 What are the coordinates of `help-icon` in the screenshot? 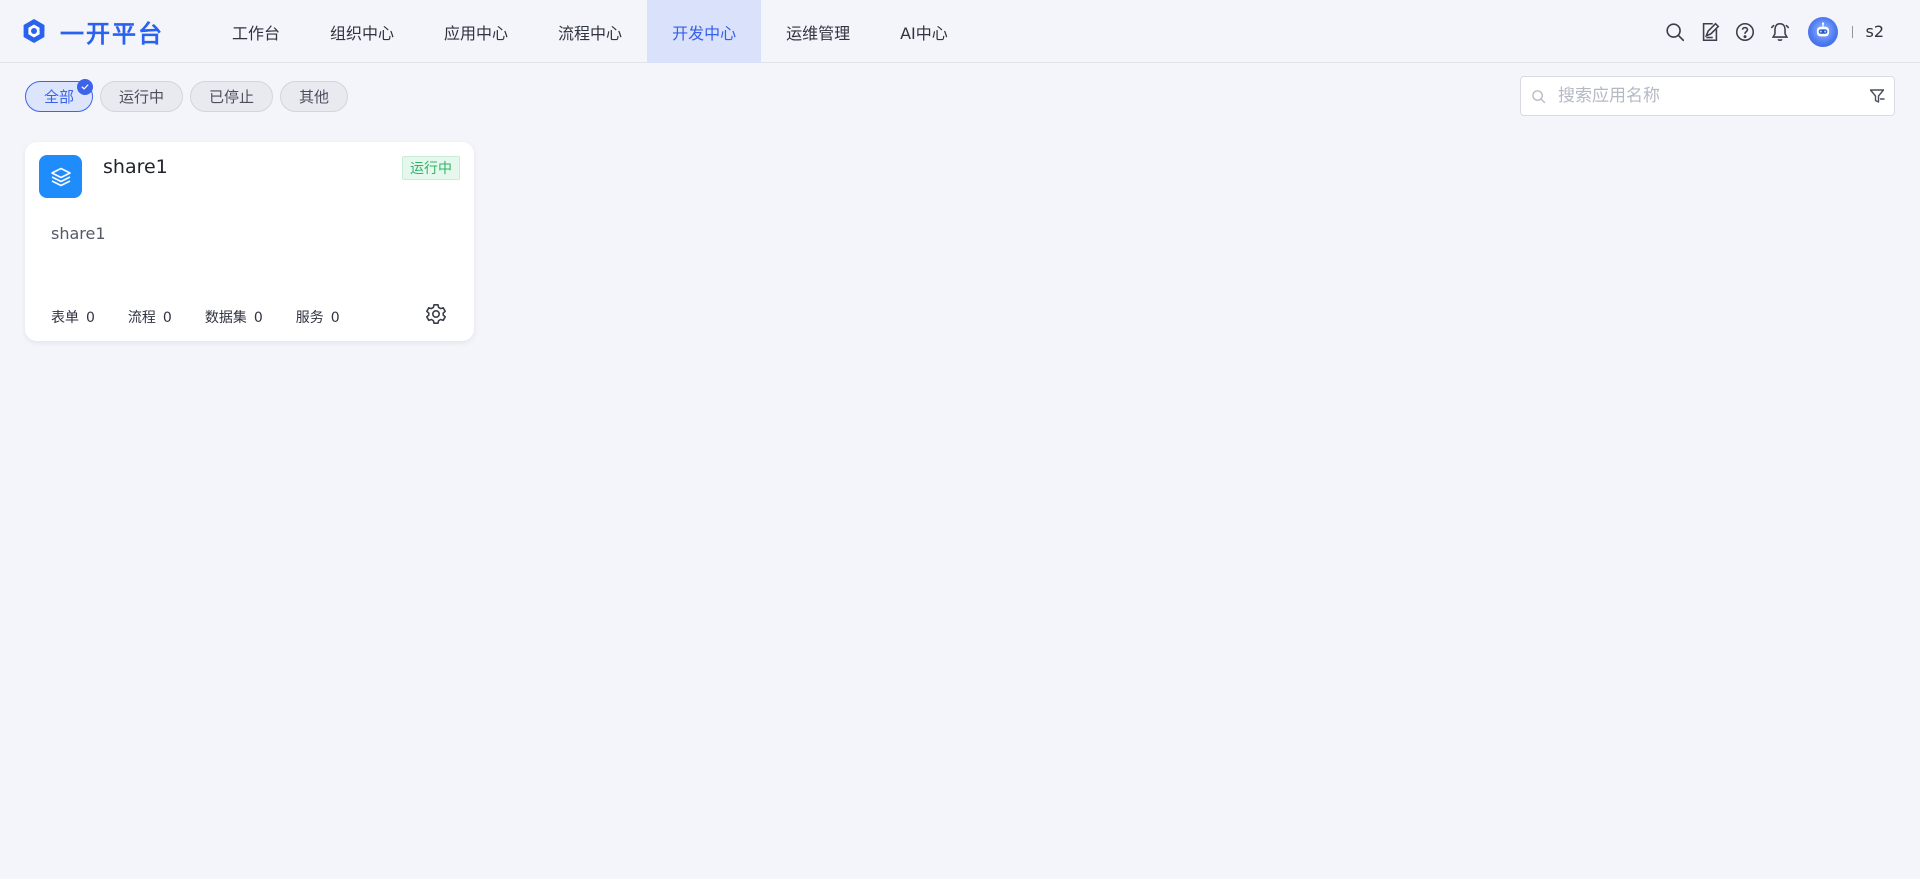 It's located at (1745, 32).